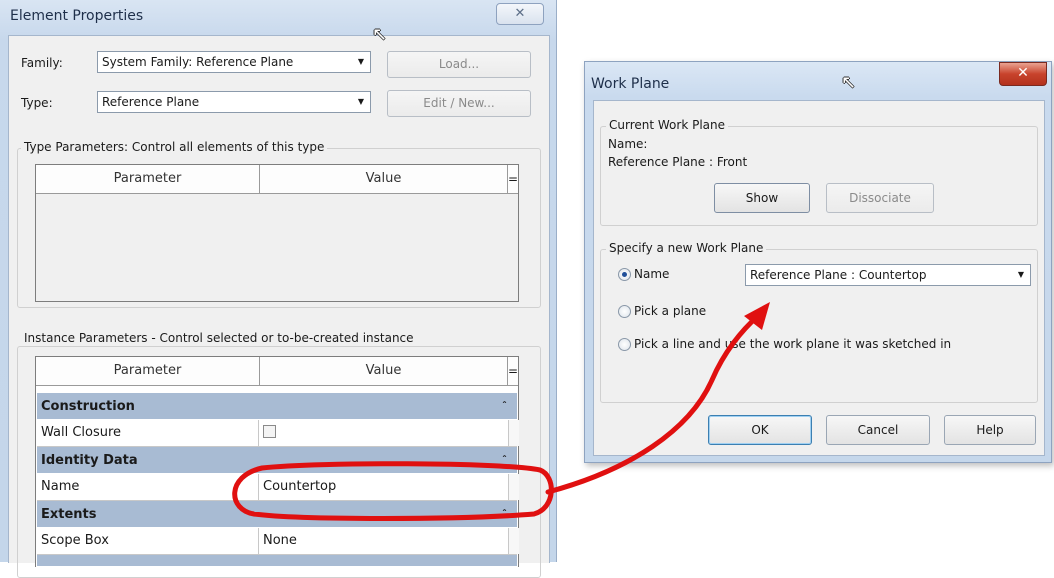  What do you see at coordinates (670, 311) in the screenshot?
I see `pick-plane-label: Pick a plane` at bounding box center [670, 311].